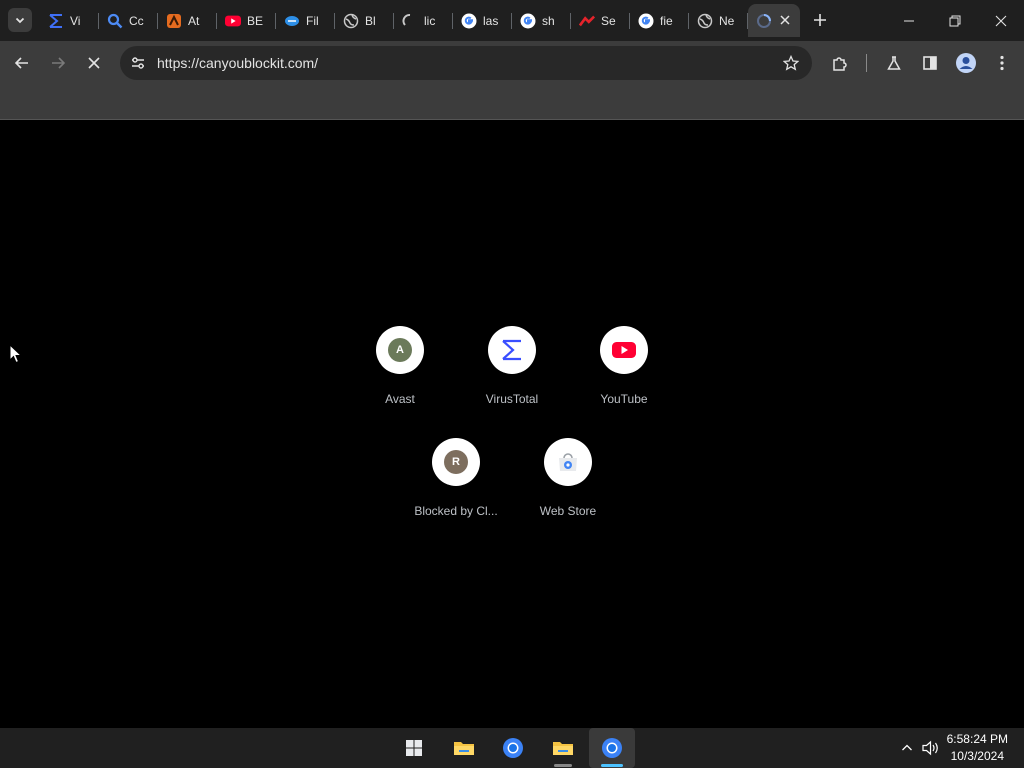 The image size is (1024, 768). What do you see at coordinates (512, 102) in the screenshot?
I see `bookmark-bar` at bounding box center [512, 102].